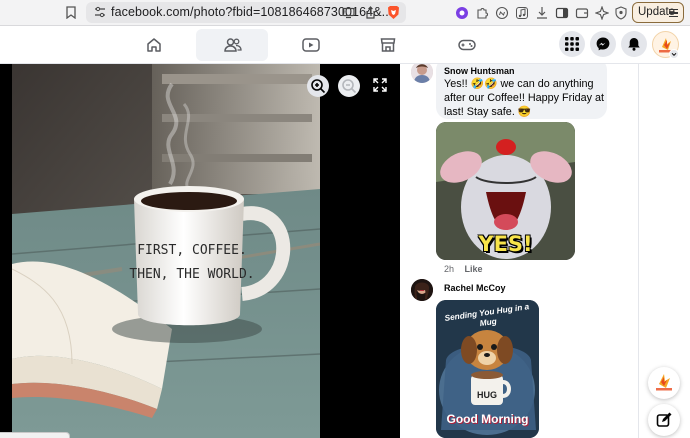  Describe the element at coordinates (674, 54) in the screenshot. I see `account-chevron-icon` at that location.